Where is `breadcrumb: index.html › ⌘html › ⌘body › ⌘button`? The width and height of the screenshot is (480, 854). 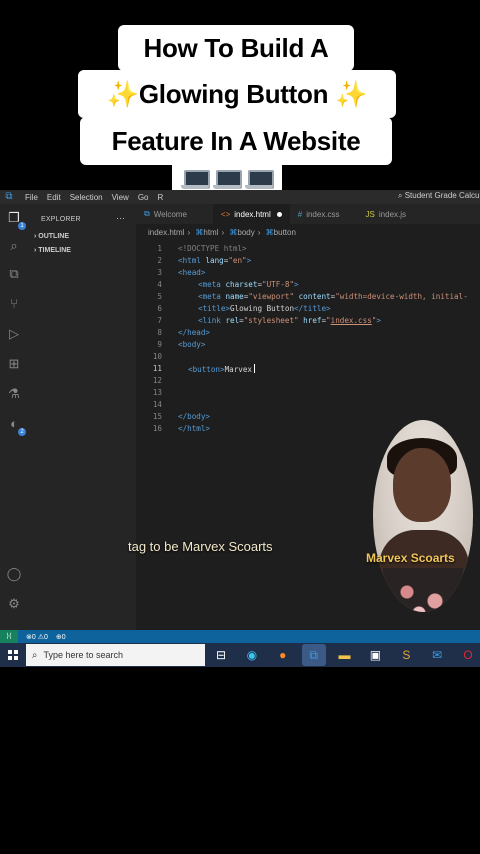 breadcrumb: index.html › ⌘html › ⌘body › ⌘button is located at coordinates (222, 232).